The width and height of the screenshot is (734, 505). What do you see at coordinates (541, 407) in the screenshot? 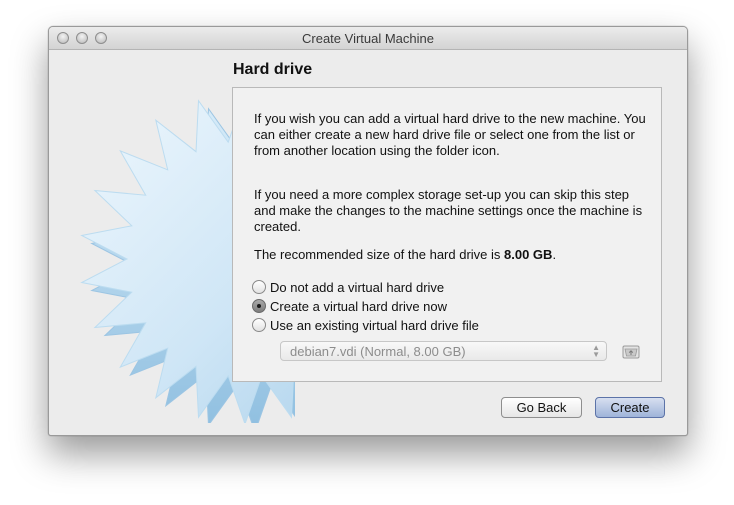
I see `go-back-button: Go Back` at bounding box center [541, 407].